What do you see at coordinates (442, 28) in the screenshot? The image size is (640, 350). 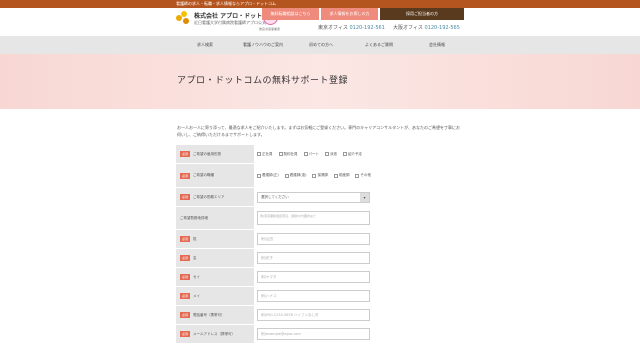 I see `phone-osaka-number: 0120-192-565` at bounding box center [442, 28].